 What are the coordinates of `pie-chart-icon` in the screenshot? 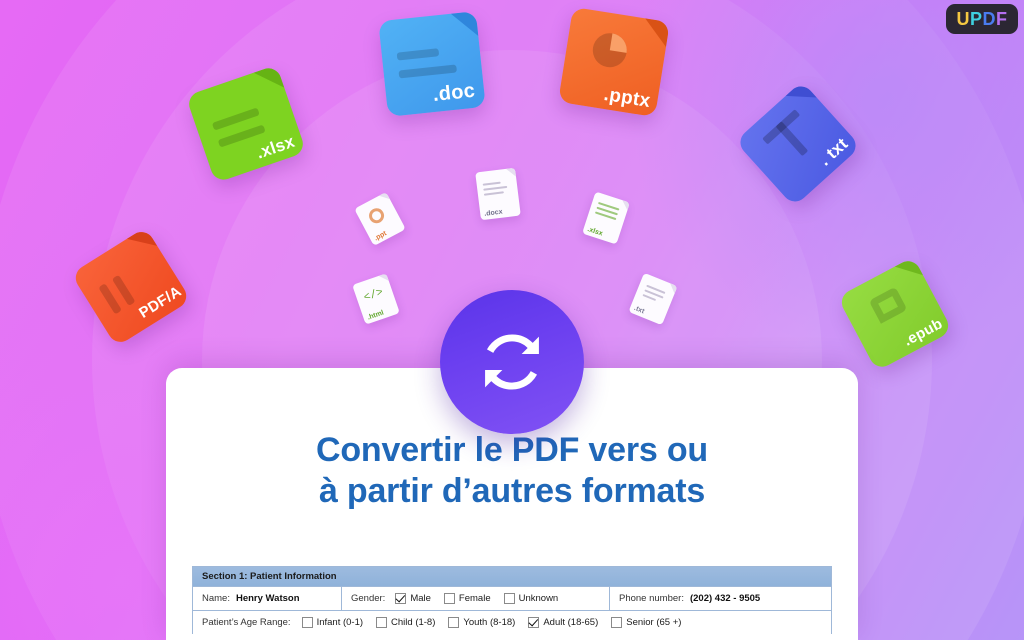 It's located at (376, 215).